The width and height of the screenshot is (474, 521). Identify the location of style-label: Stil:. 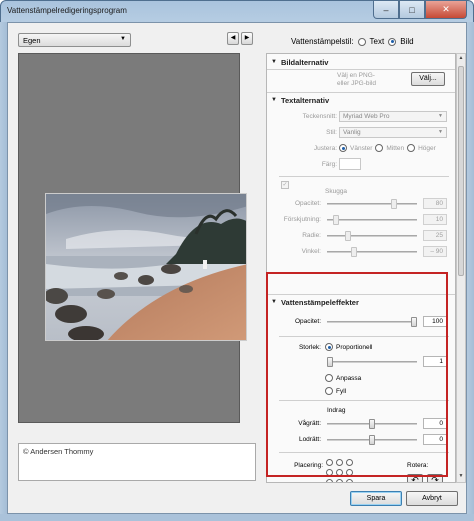
(331, 132).